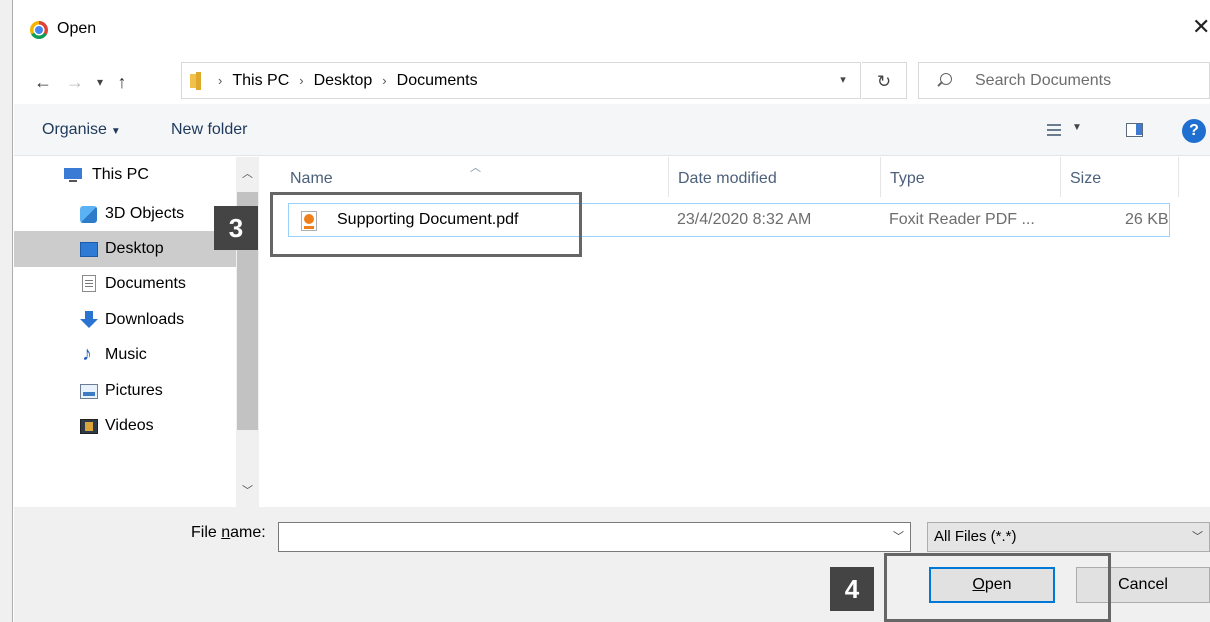  What do you see at coordinates (87, 354) in the screenshot?
I see `music-icon: ♪` at bounding box center [87, 354].